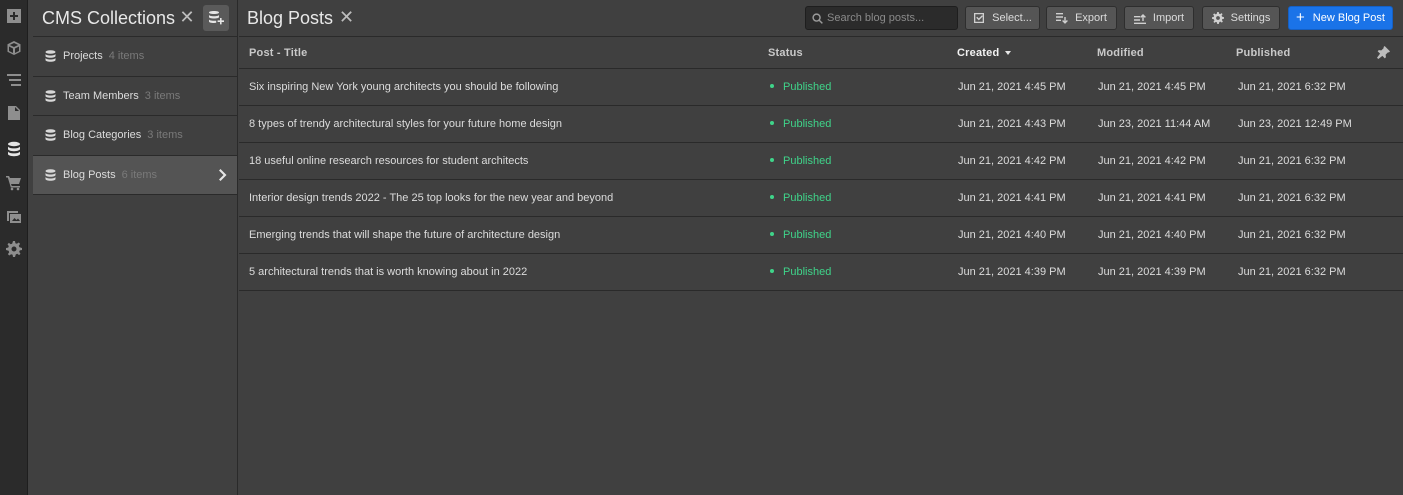 The height and width of the screenshot is (495, 1403). Describe the element at coordinates (785, 53) in the screenshot. I see `column-header-status: Status` at that location.